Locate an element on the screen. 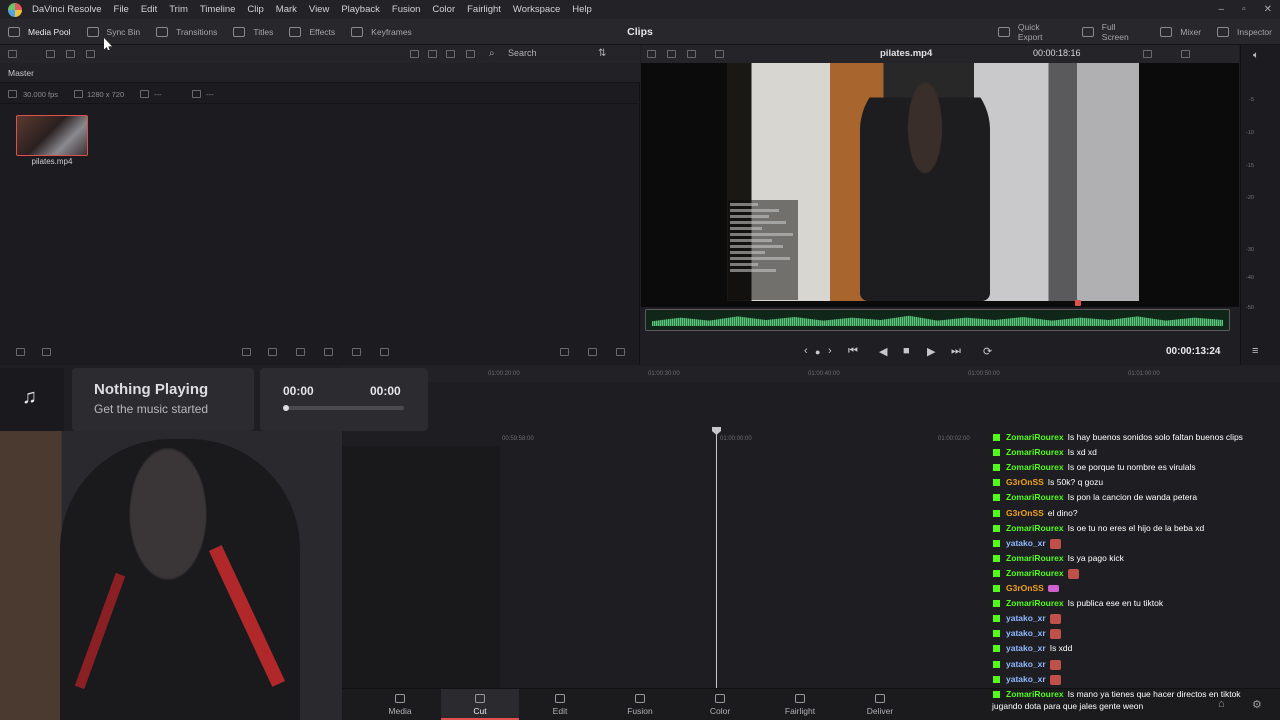  full-screen-button: Full Screen is located at coordinates (1113, 32).